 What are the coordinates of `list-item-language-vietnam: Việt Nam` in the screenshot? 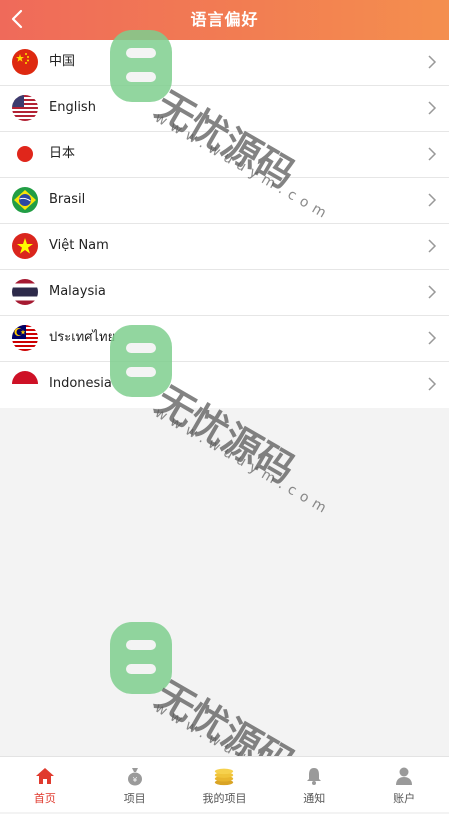 It's located at (224, 247).